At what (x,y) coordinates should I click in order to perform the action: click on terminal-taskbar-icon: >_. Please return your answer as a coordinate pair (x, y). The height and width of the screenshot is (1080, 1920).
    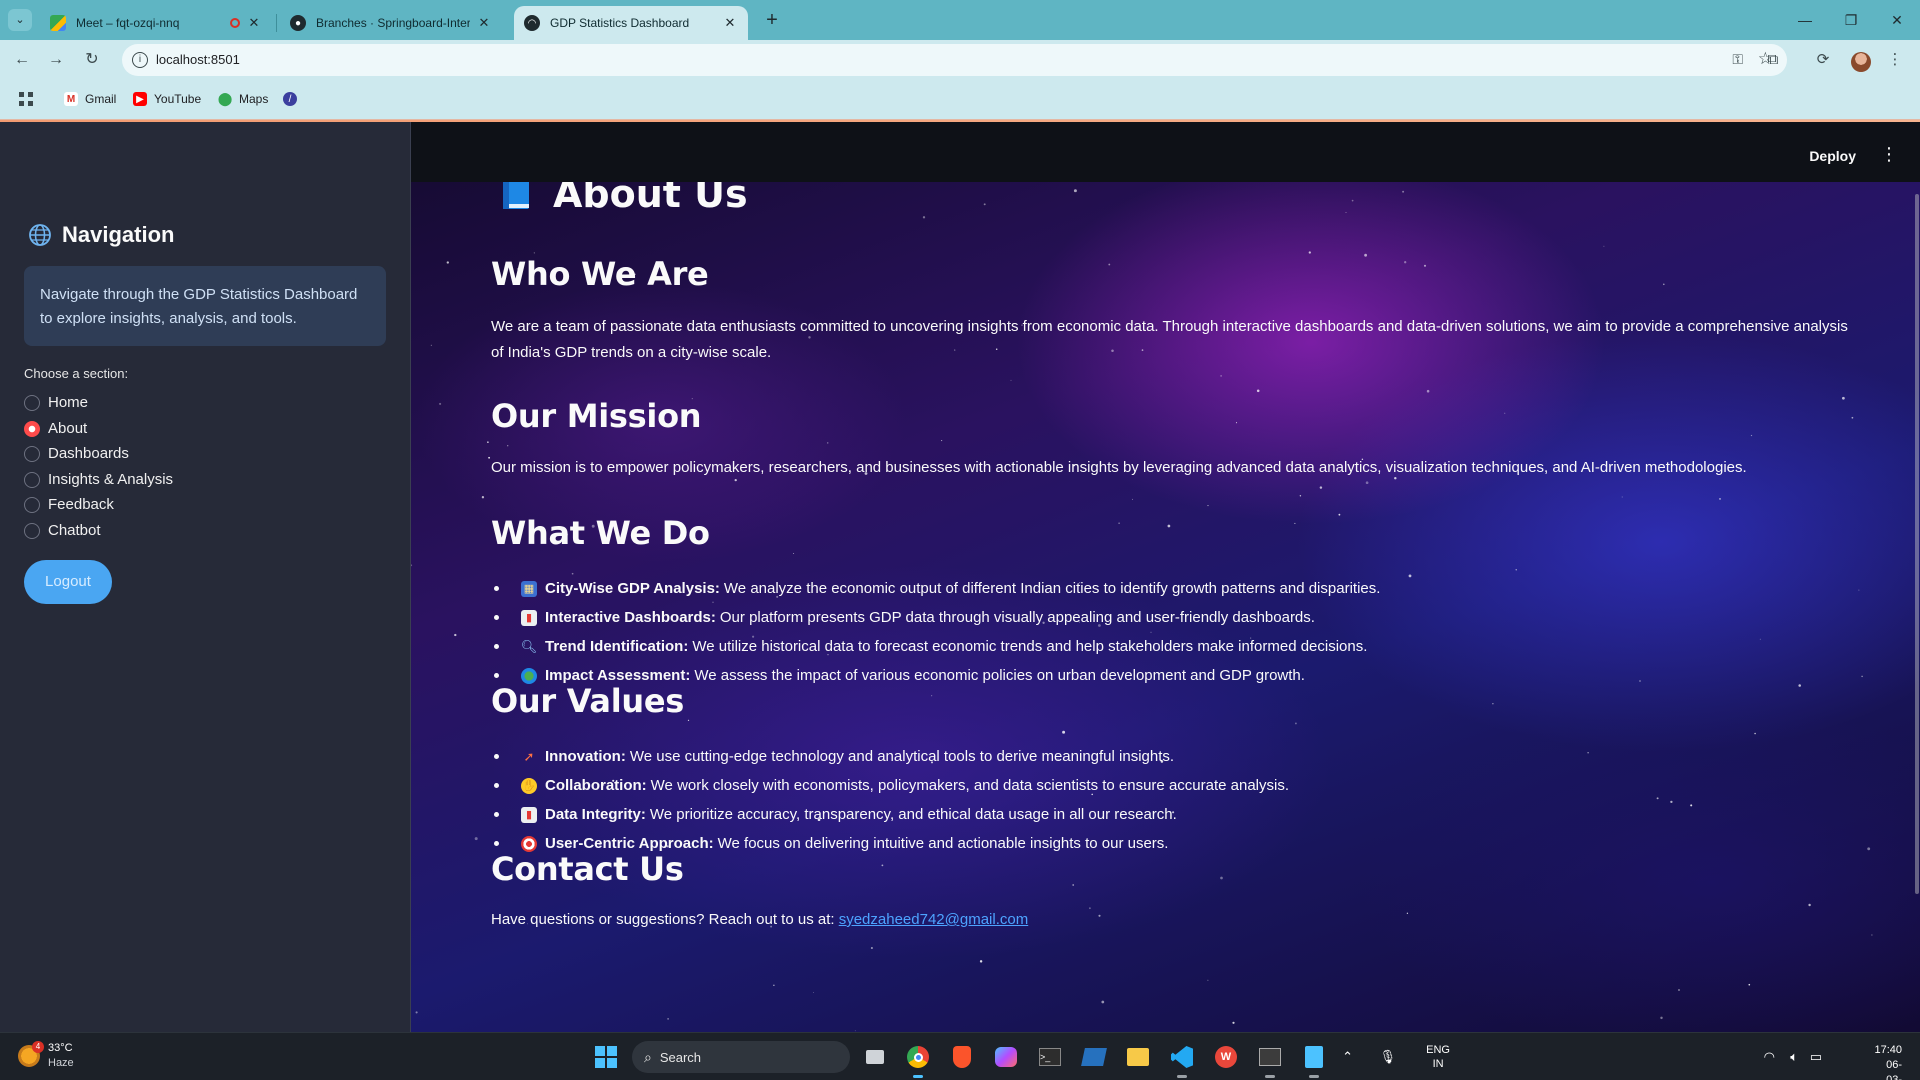
    Looking at the image, I should click on (1050, 1057).